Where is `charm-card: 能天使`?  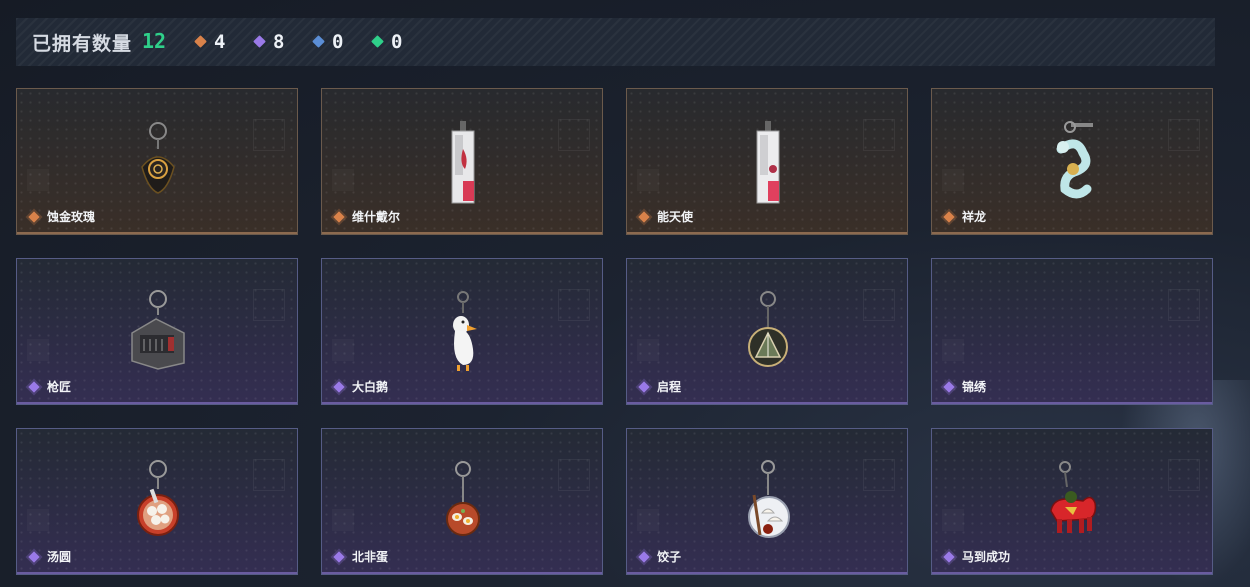 charm-card: 能天使 is located at coordinates (767, 161).